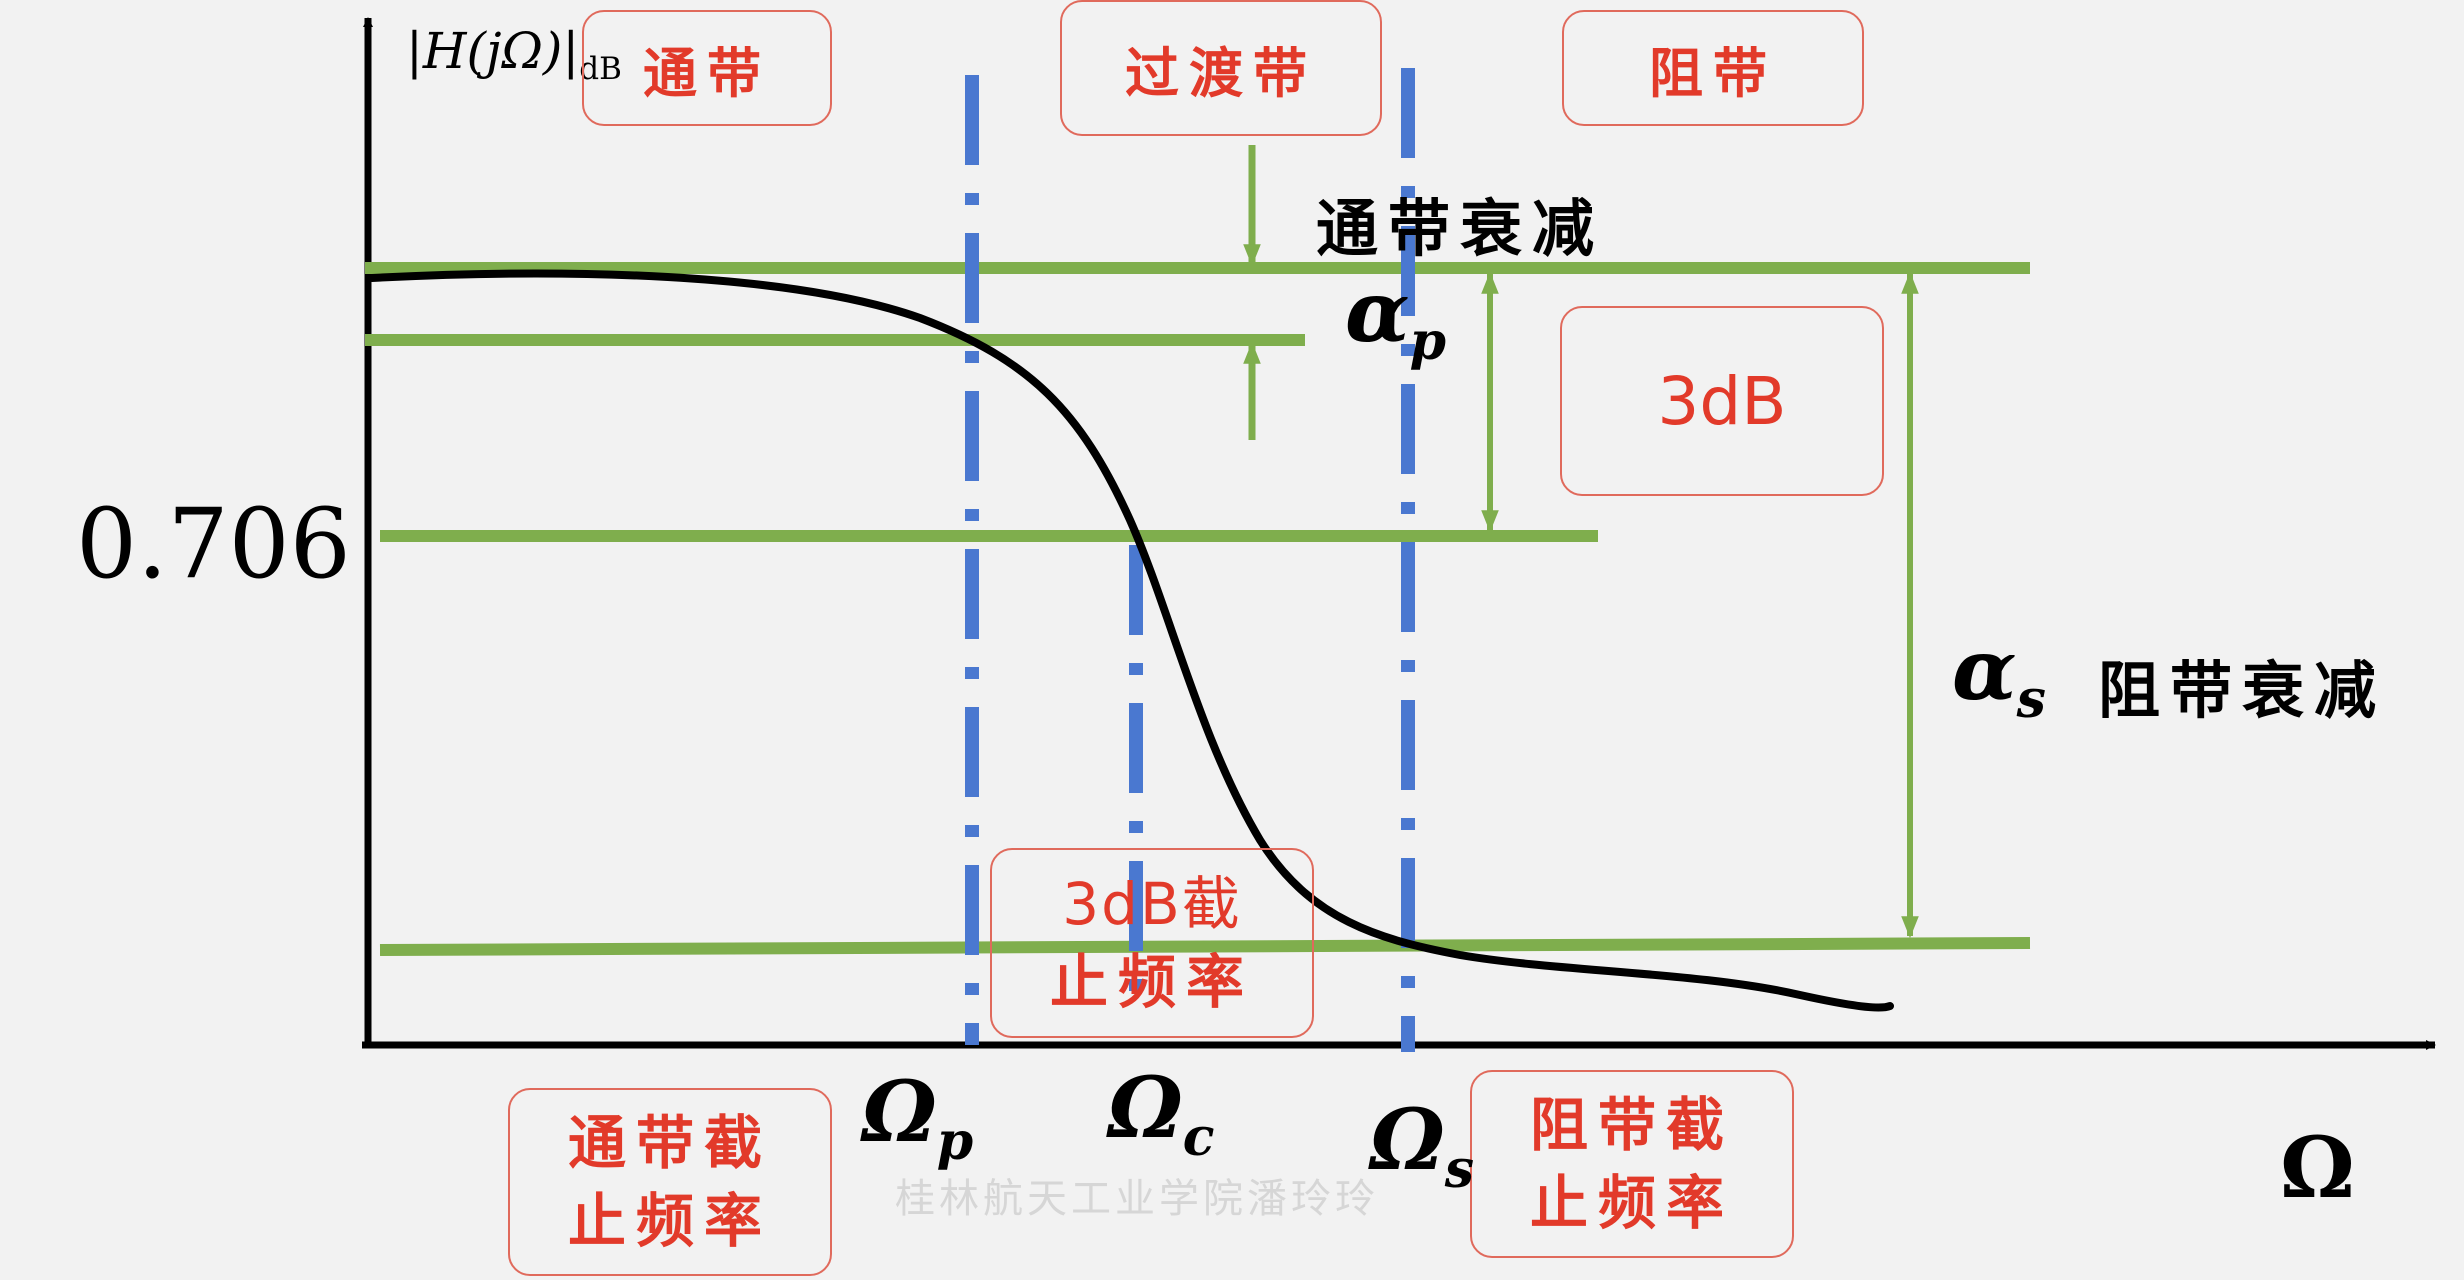 The image size is (2464, 1280). What do you see at coordinates (1198, 1138) in the screenshot?
I see `omega-c-sub: c` at bounding box center [1198, 1138].